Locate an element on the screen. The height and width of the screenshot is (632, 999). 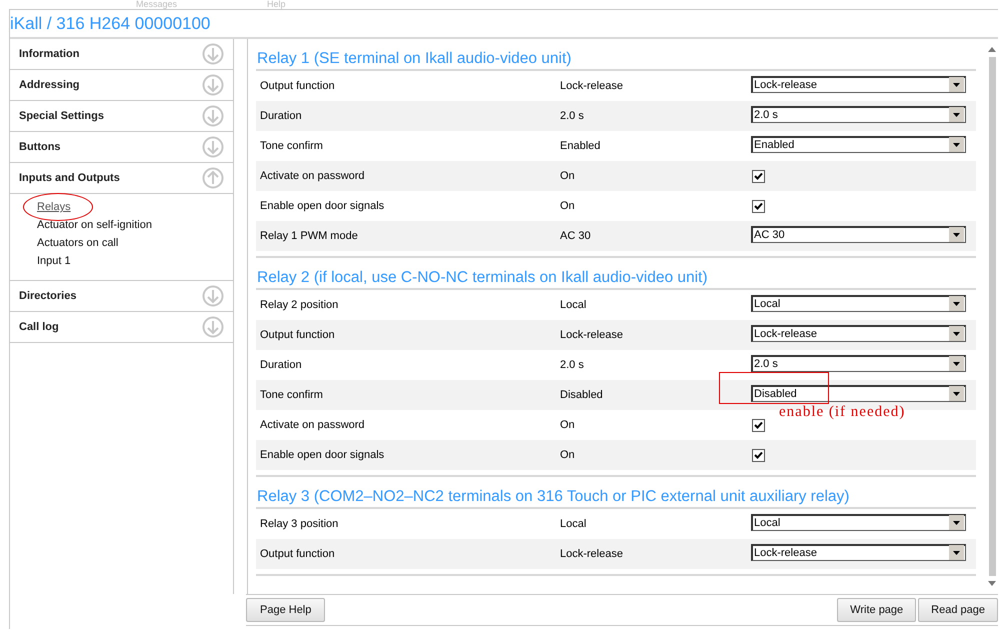
scrollbar-thumb is located at coordinates (992, 316).